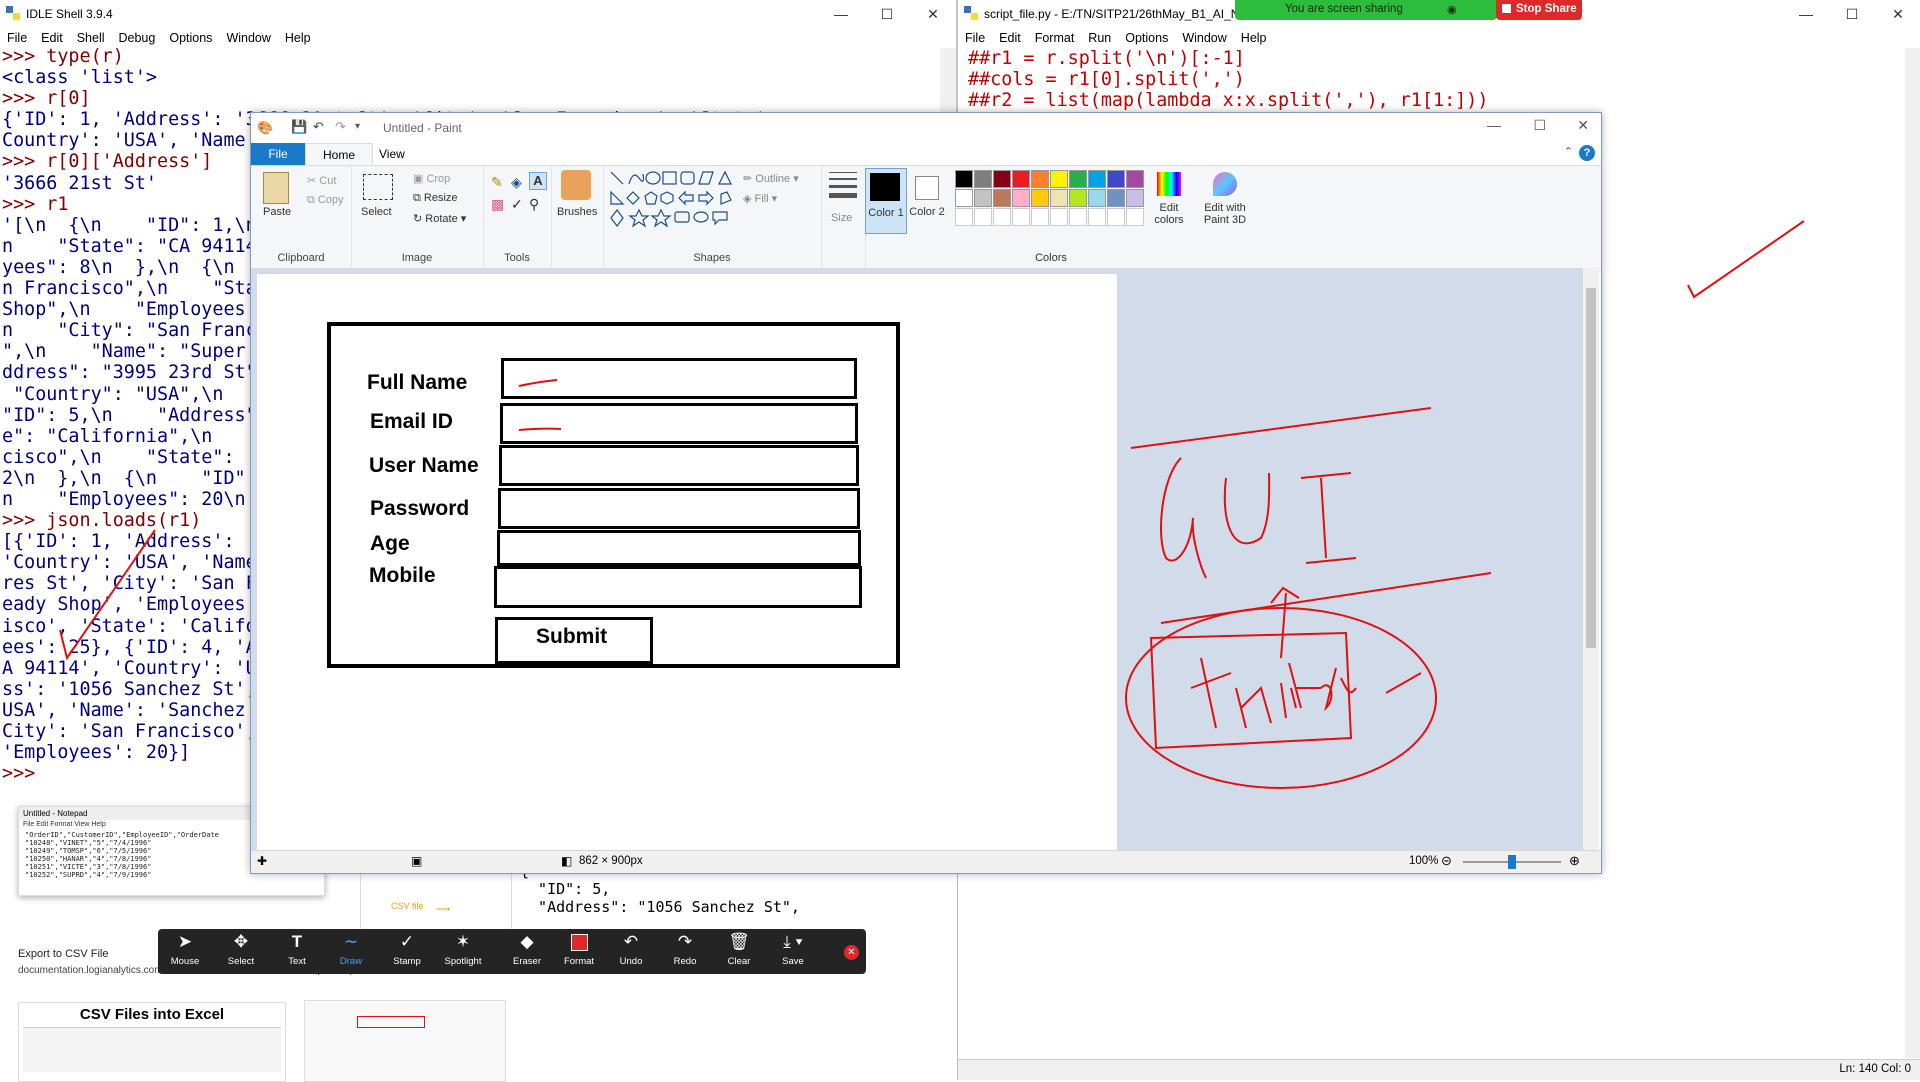  Describe the element at coordinates (576, 185) in the screenshot. I see `brush-icon` at that location.